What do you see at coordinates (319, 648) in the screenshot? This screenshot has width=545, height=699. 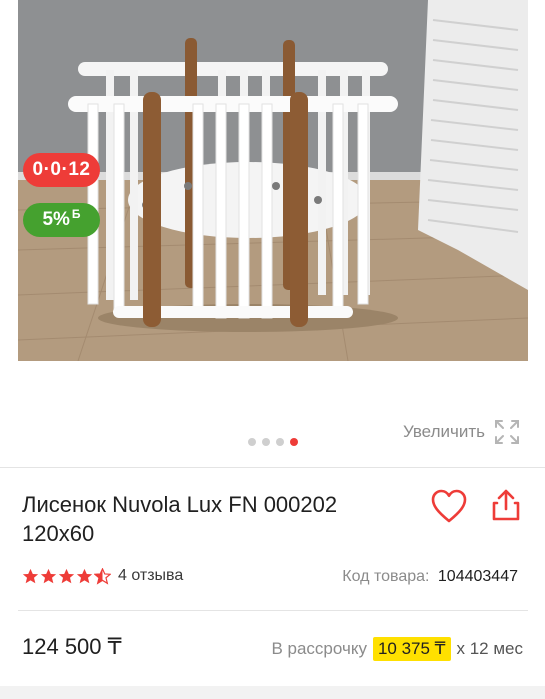 I see `installment-label: В рассрочку` at bounding box center [319, 648].